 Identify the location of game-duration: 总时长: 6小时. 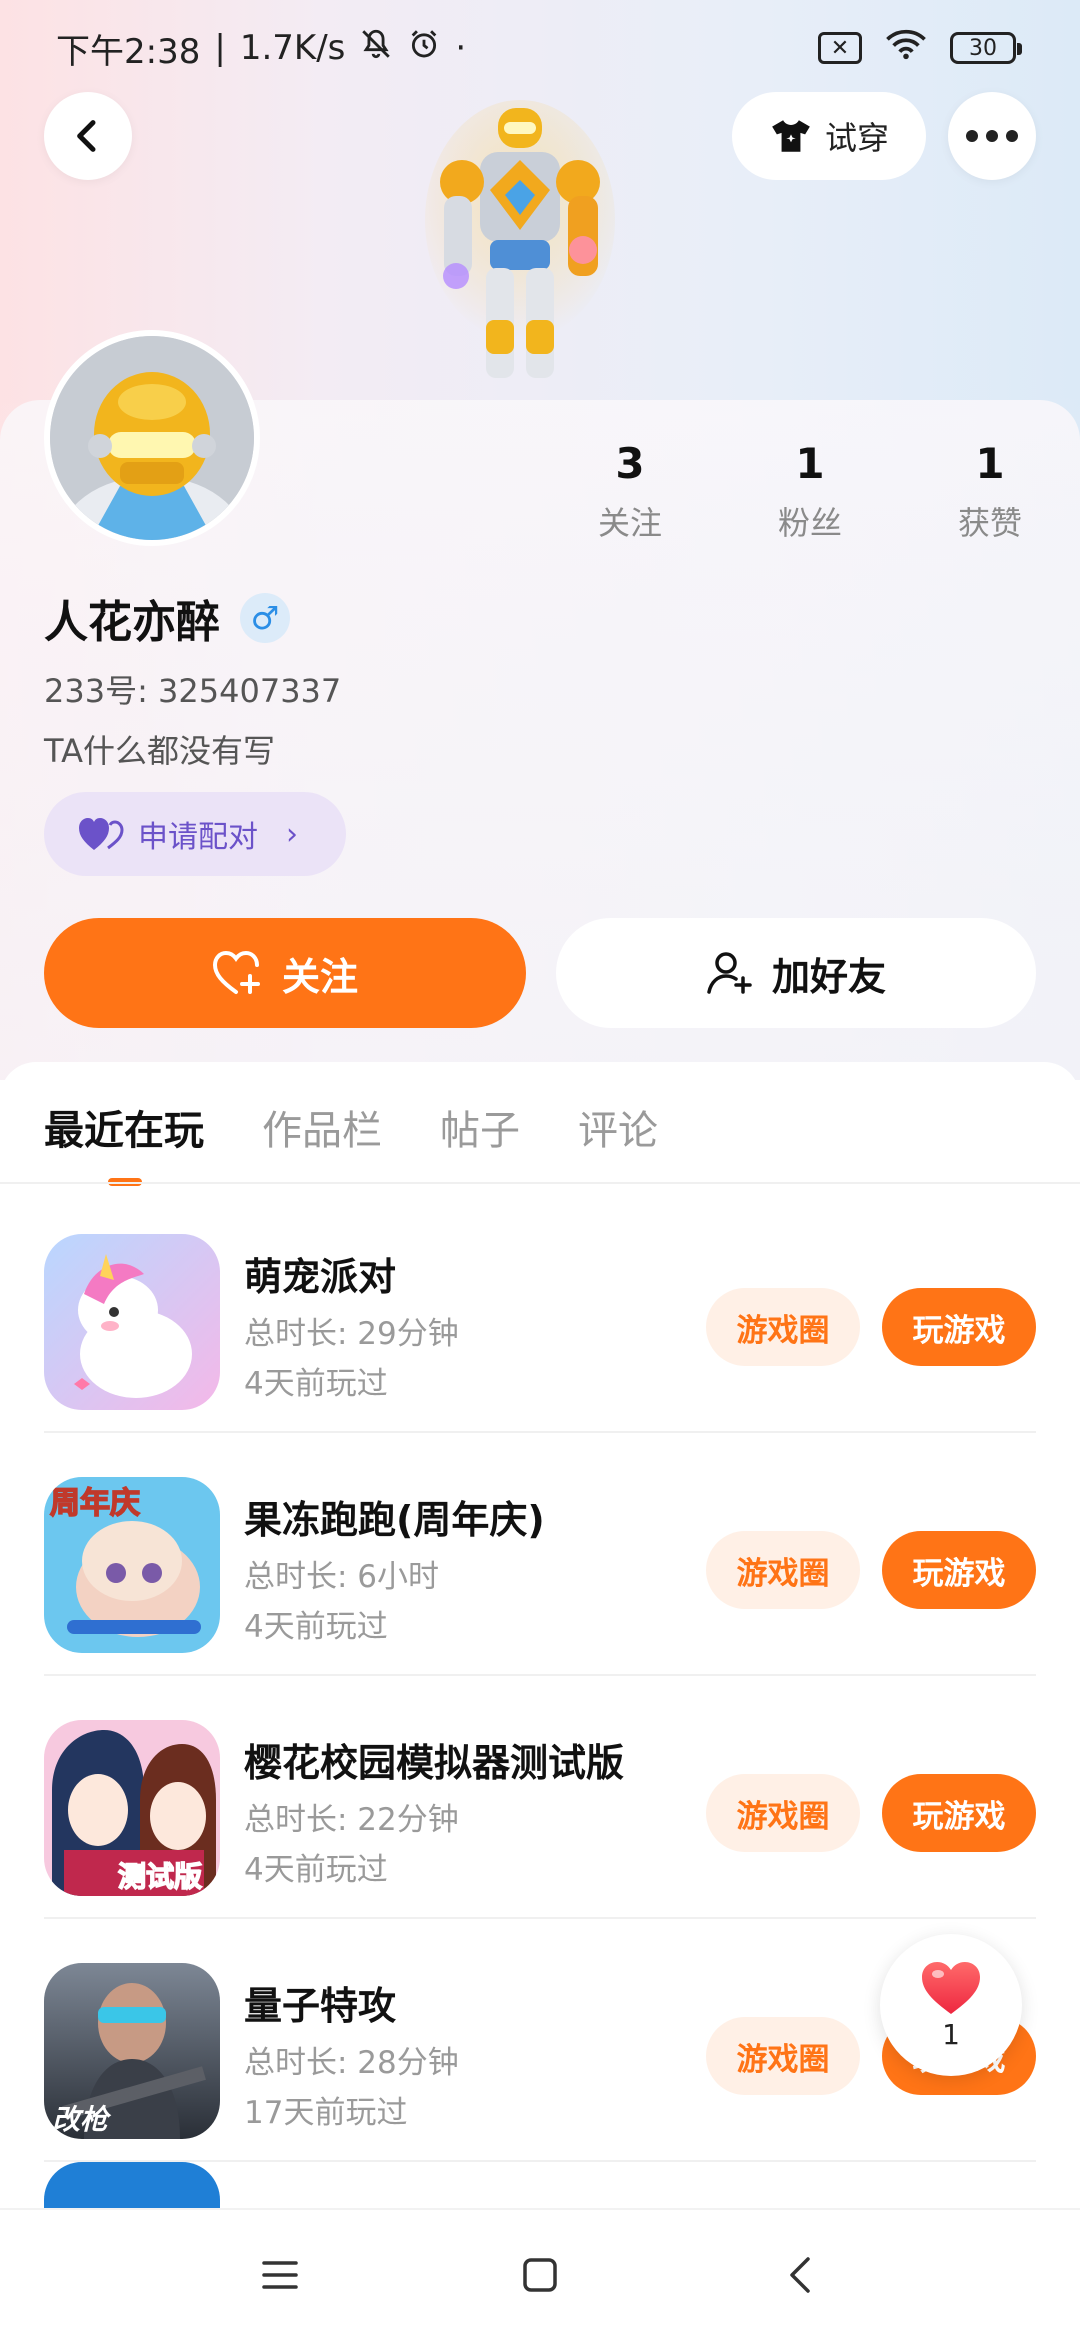
(342, 1577).